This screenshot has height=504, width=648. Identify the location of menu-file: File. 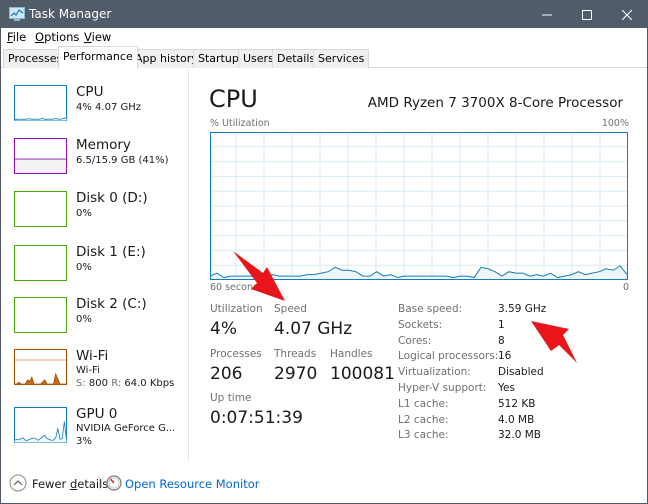
(16, 37).